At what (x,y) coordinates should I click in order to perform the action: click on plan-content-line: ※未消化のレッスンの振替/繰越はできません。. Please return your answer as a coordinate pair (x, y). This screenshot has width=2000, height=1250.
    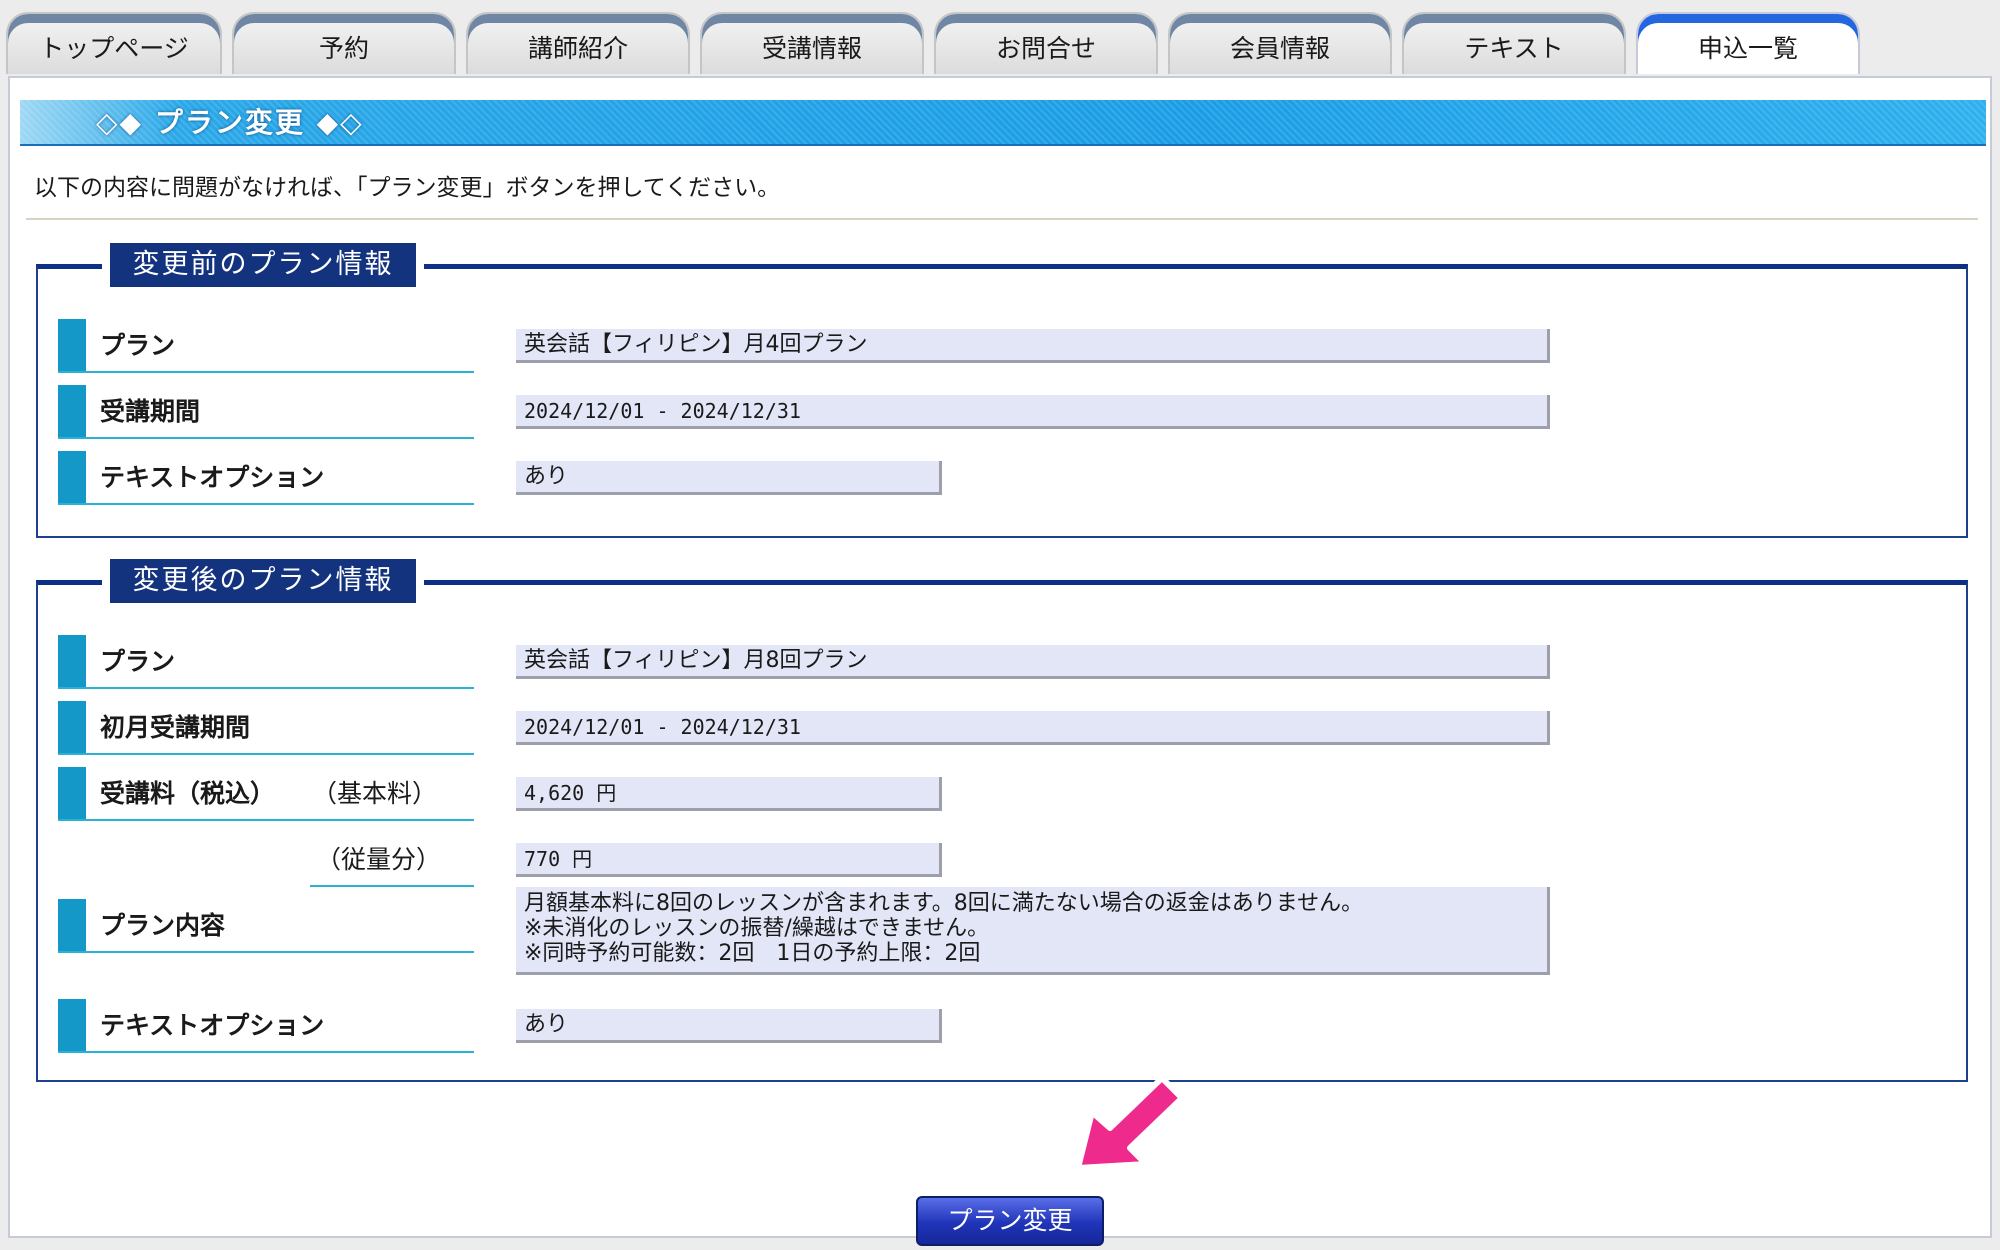
    Looking at the image, I should click on (757, 928).